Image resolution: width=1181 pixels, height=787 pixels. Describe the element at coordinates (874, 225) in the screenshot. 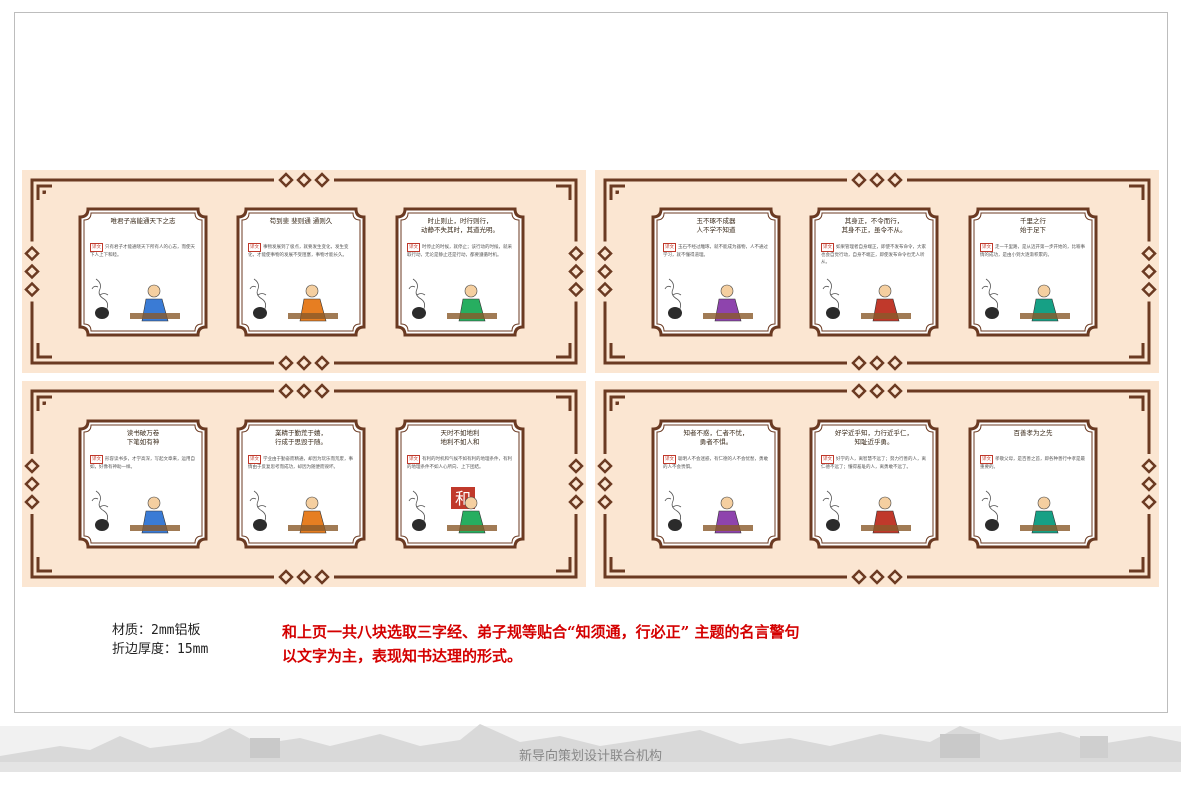

I see `quote-title: 其身正，不令而行， 其身不正，虽令不从。` at that location.